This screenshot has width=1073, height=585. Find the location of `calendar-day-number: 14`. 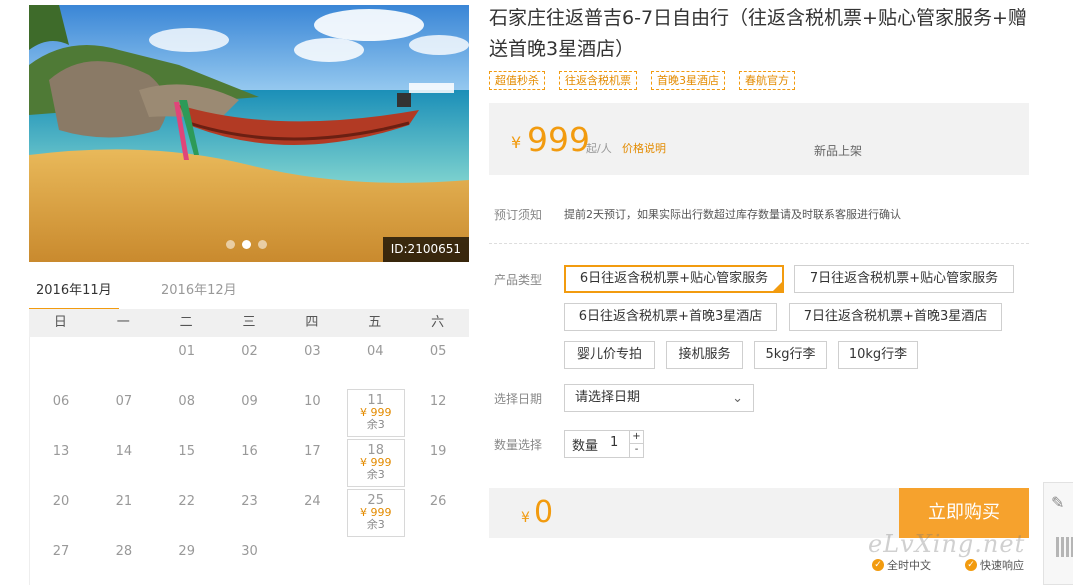

calendar-day-number: 14 is located at coordinates (124, 451).